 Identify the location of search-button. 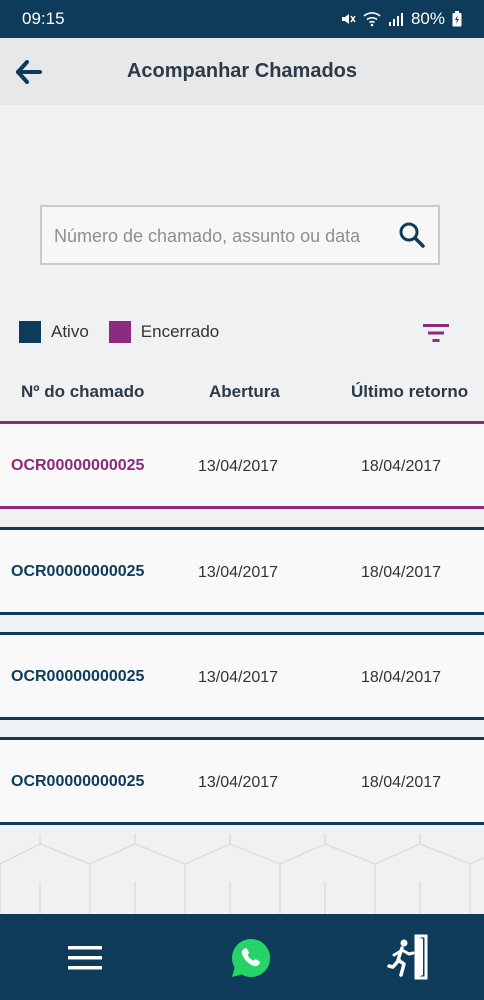
(412, 235).